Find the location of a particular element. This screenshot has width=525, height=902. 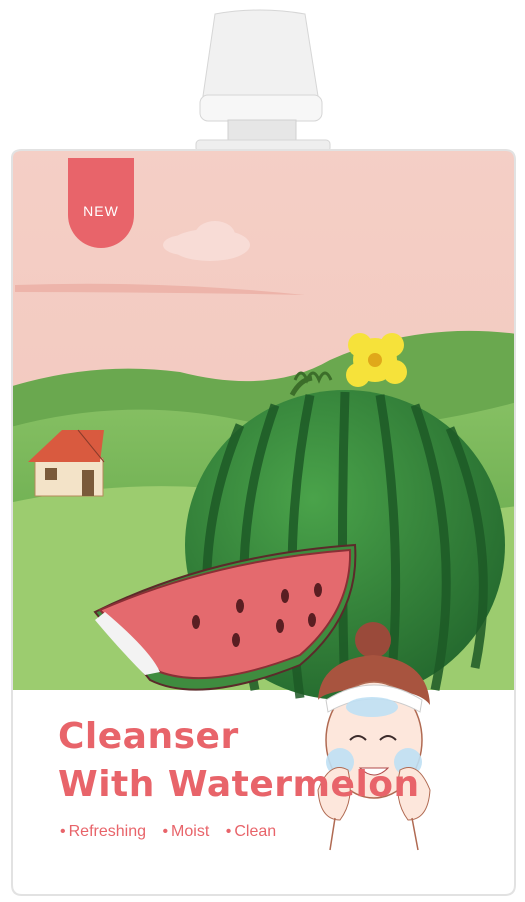

feature-moist: Moist is located at coordinates (185, 831).